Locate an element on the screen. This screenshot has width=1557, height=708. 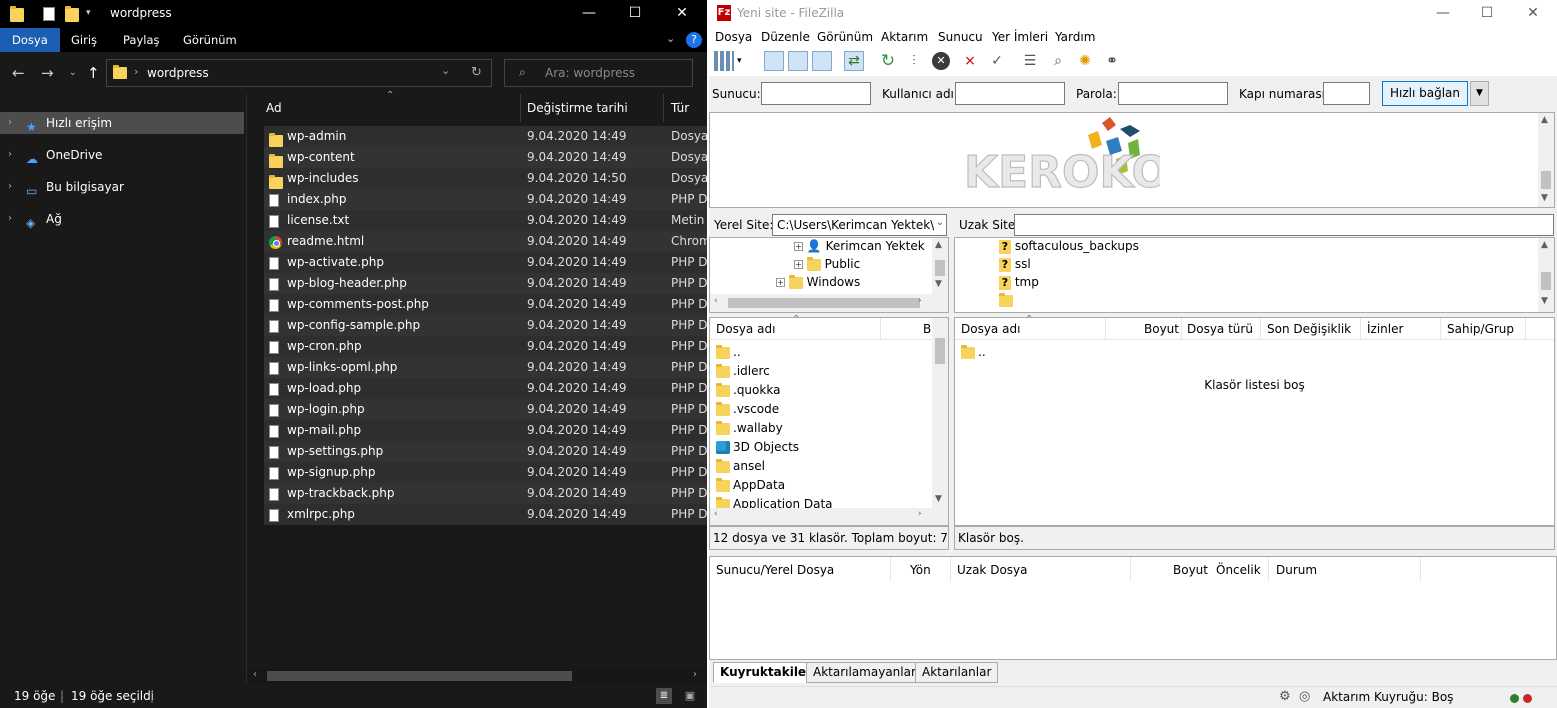
cancel-icon: ✕ is located at coordinates (941, 61).